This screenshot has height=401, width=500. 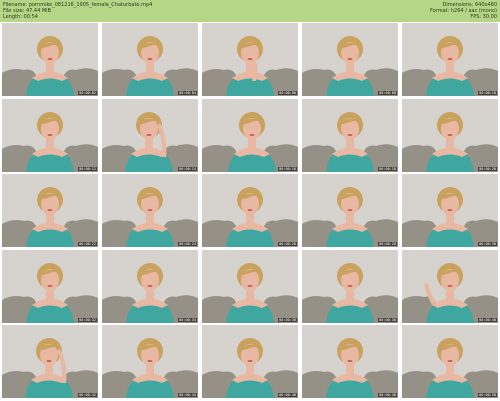 I want to click on video-thumbnail: 00:00:20, so click(x=450, y=135).